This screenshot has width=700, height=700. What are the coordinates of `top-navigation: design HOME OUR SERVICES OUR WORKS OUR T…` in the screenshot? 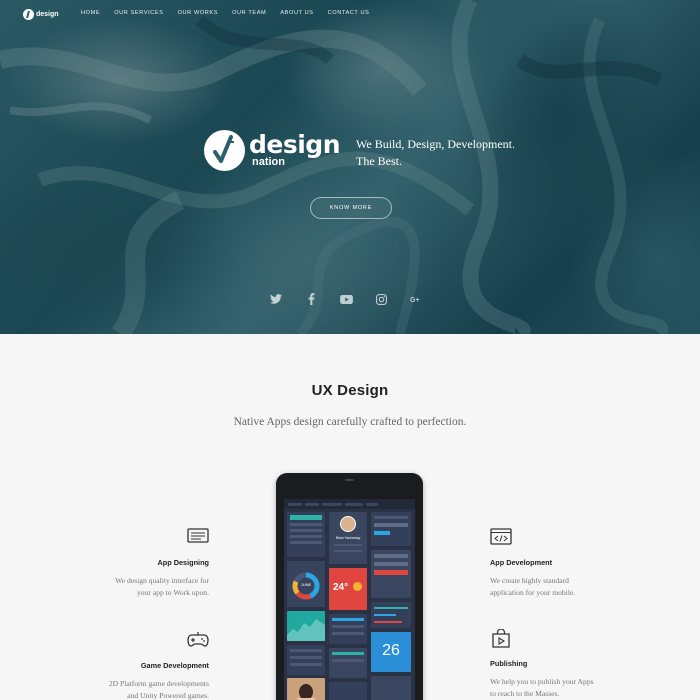 It's located at (350, 14).